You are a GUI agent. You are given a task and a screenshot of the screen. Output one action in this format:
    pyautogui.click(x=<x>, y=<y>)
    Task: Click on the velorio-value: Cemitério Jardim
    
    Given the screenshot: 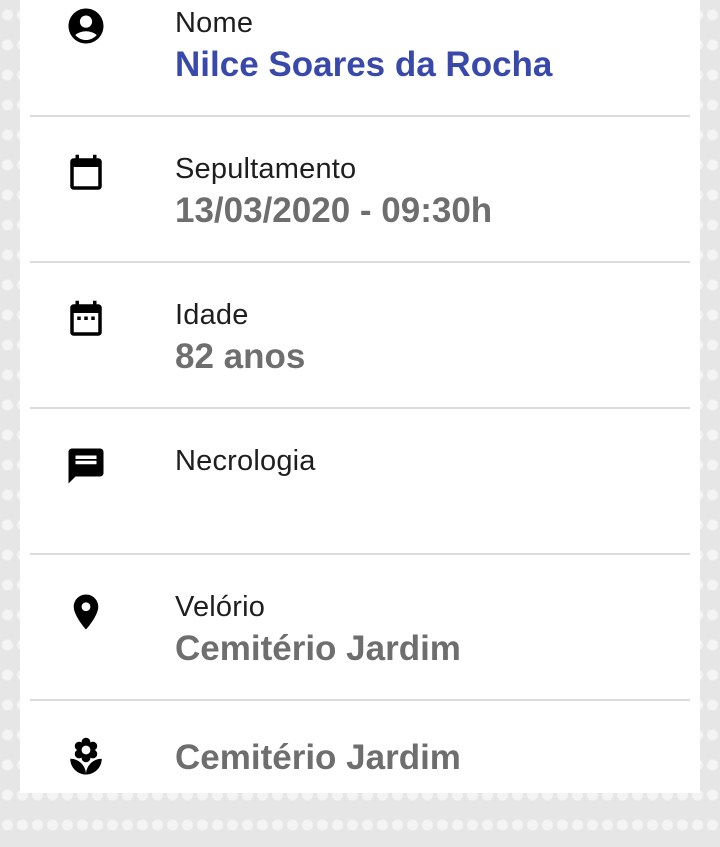 What is the action you would take?
    pyautogui.click(x=318, y=648)
    